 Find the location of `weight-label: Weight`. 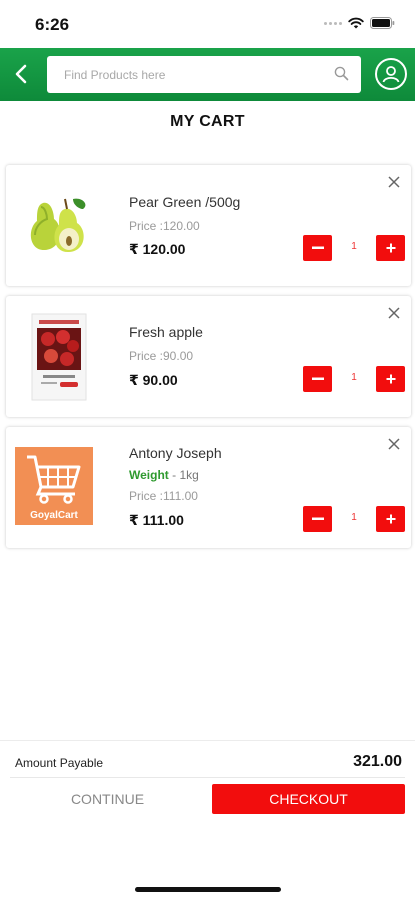

weight-label: Weight is located at coordinates (149, 475).